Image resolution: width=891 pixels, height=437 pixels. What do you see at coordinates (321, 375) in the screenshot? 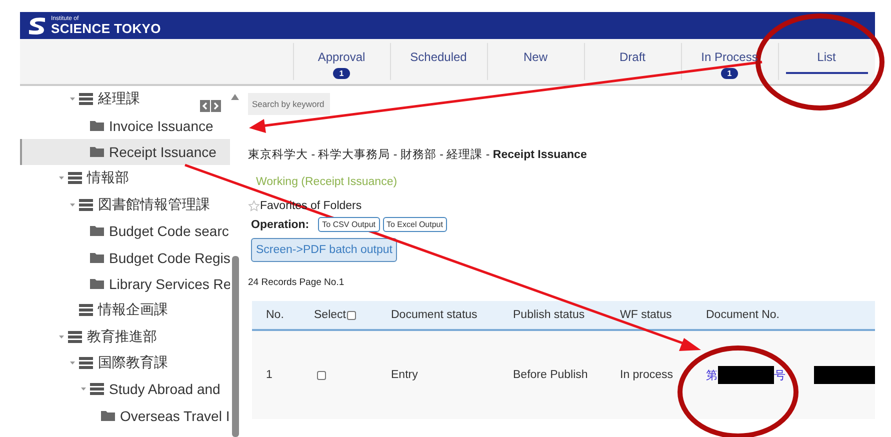
I see `row-checkbox` at bounding box center [321, 375].